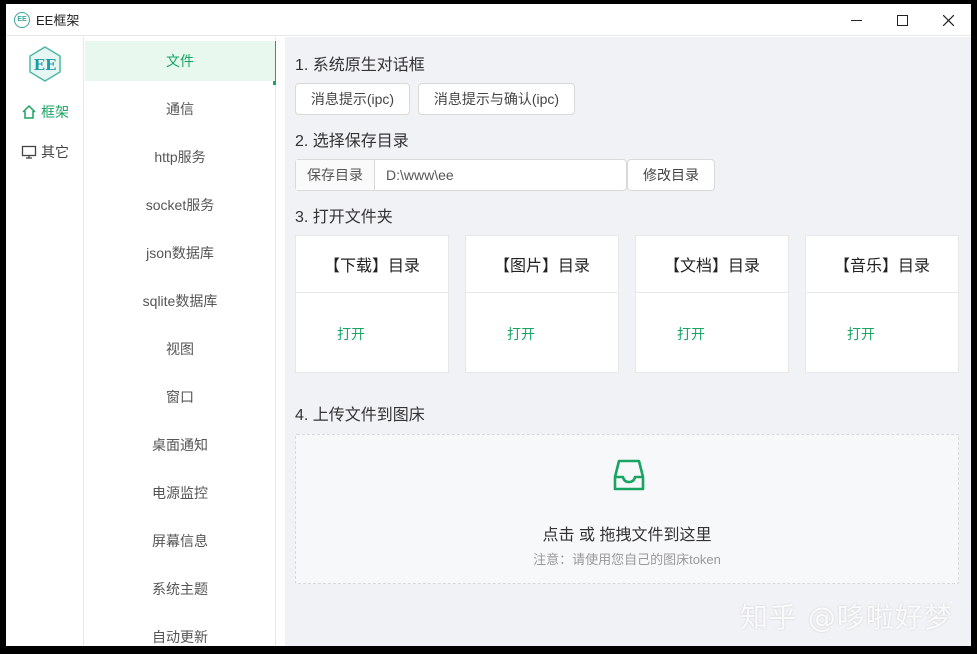 The image size is (977, 654). What do you see at coordinates (627, 535) in the screenshot?
I see `upload-instruction: 点击 或 拖拽文件到这里` at bounding box center [627, 535].